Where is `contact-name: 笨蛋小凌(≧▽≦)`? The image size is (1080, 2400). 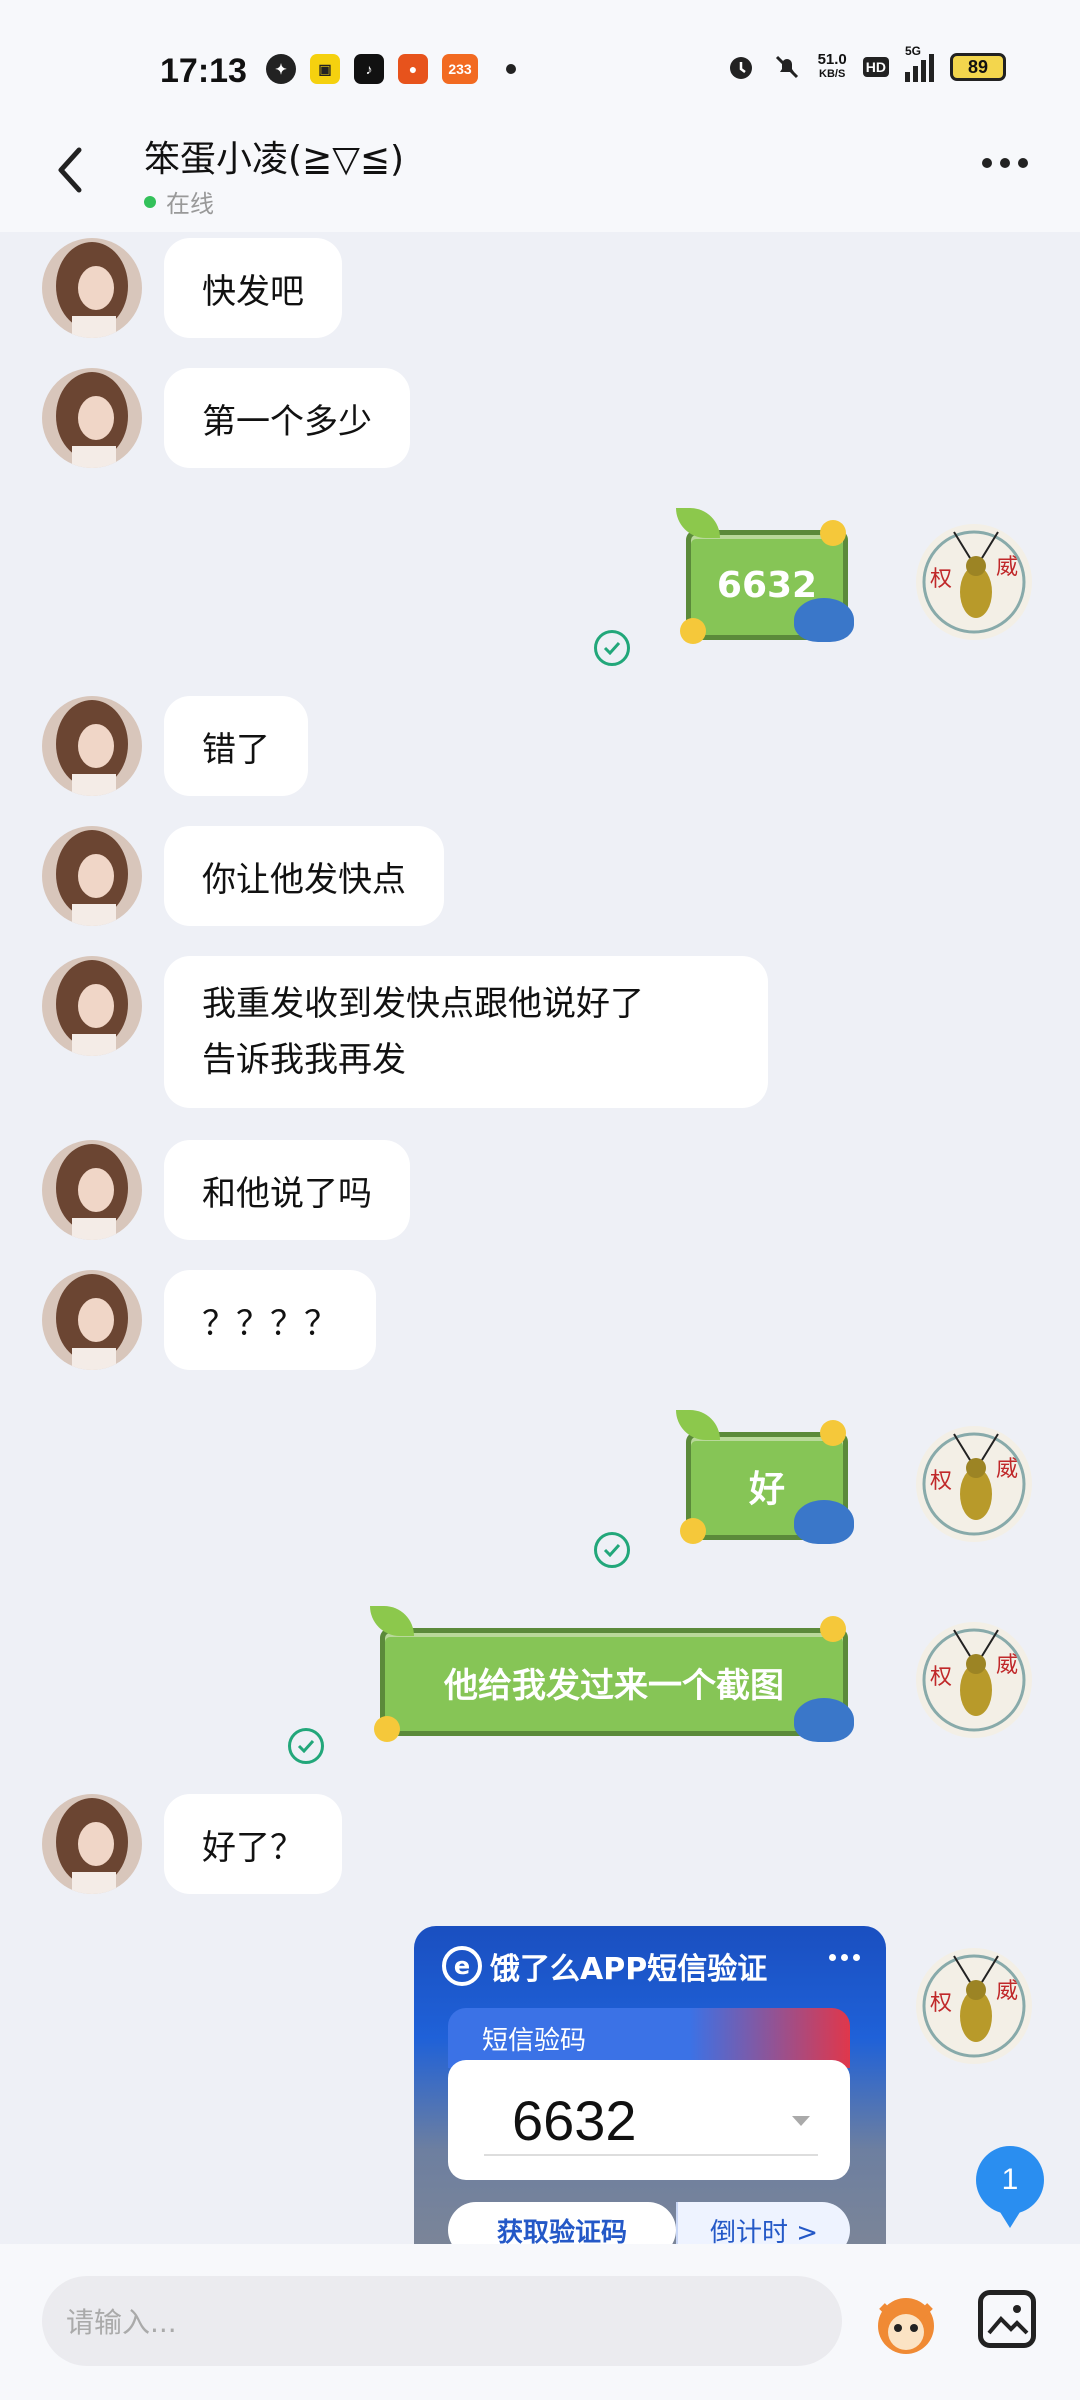
contact-name: 笨蛋小凌(≧▽≦) is located at coordinates (274, 156).